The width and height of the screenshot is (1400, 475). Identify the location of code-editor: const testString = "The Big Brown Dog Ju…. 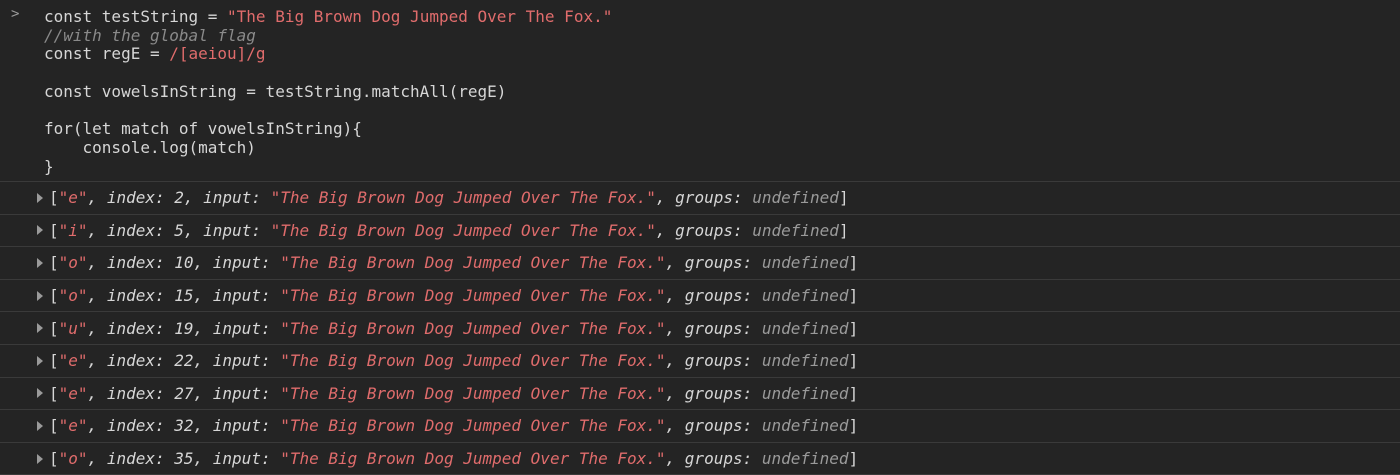
(328, 92).